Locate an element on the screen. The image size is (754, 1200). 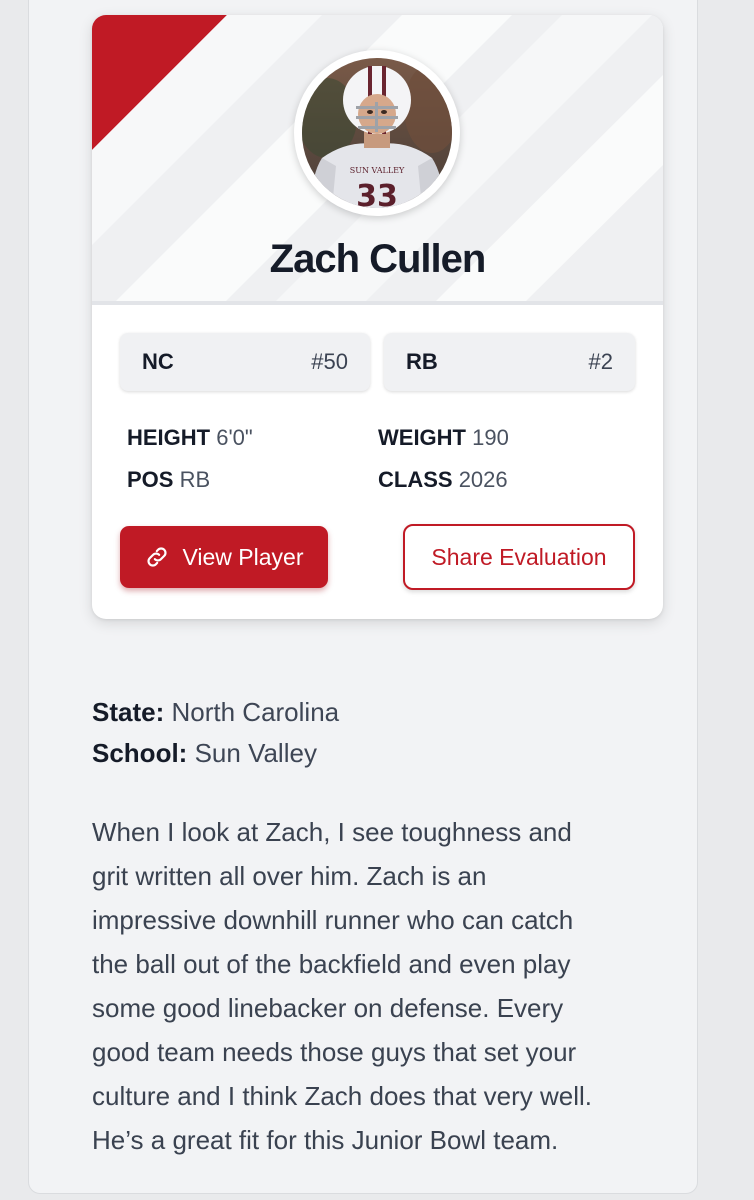
avatar-frame: 33 SUN VALLEY is located at coordinates (377, 133).